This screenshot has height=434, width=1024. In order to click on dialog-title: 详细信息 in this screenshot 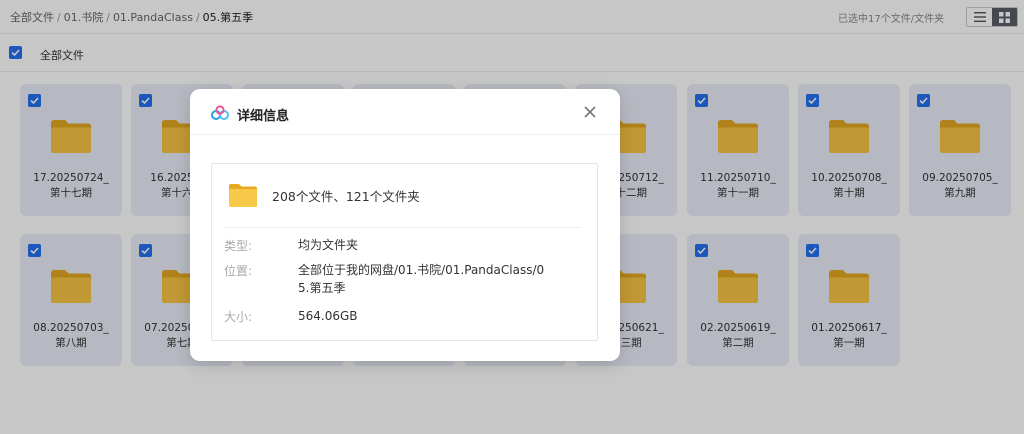, I will do `click(263, 116)`.